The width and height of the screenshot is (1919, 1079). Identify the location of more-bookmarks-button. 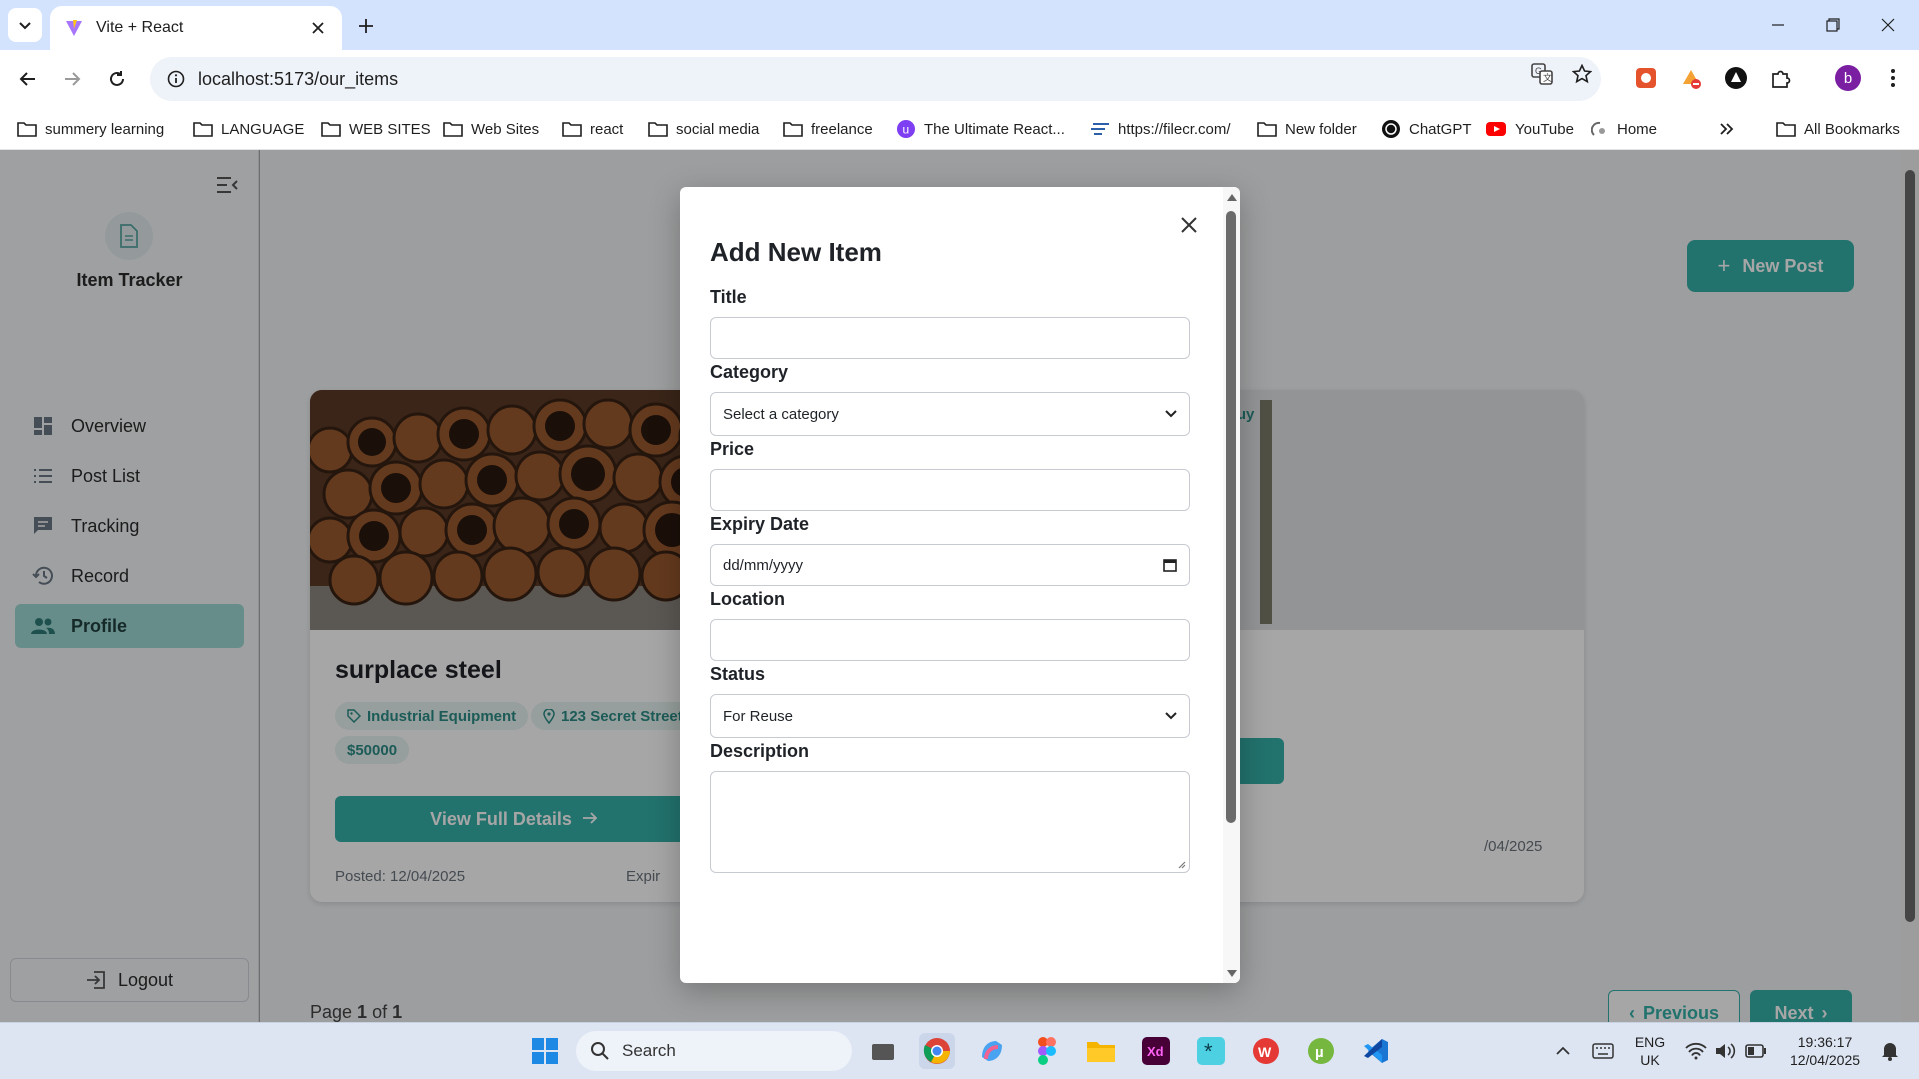
(1731, 129).